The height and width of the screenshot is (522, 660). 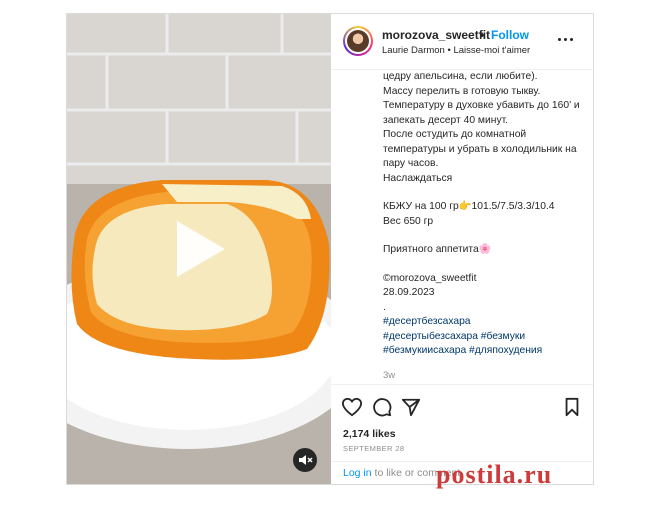 I want to click on appetite-text: Приятного аппетита🌸, so click(x=437, y=249).